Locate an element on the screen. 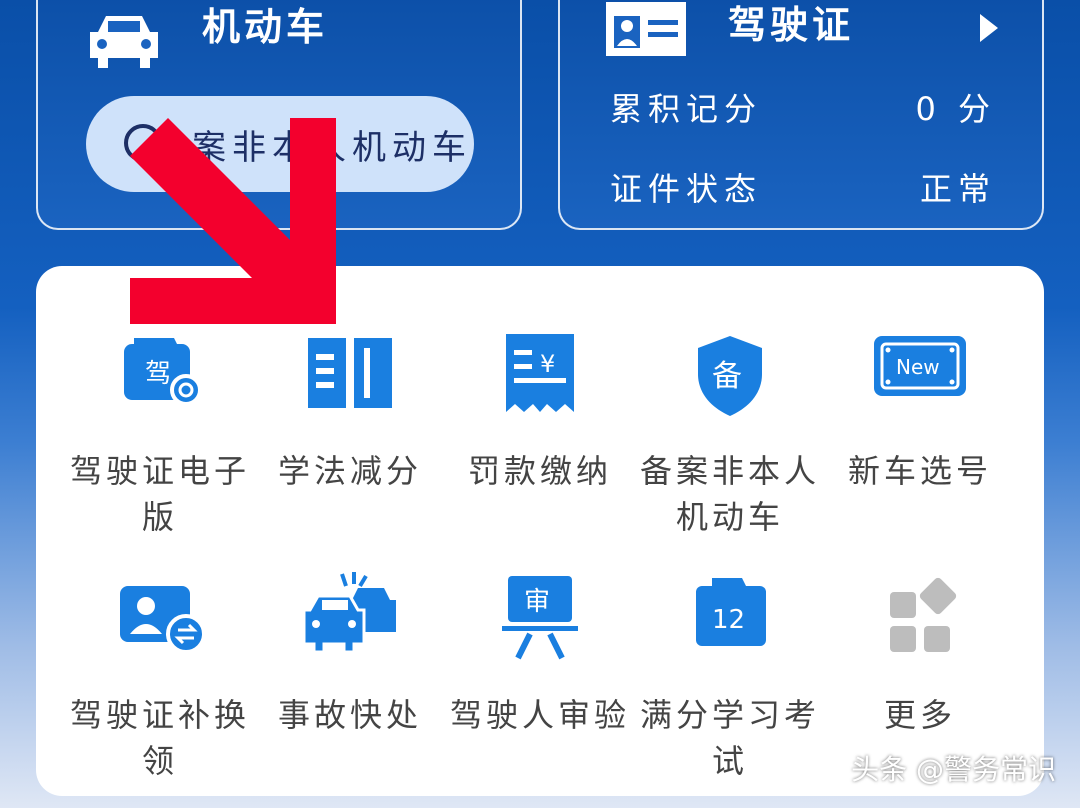 The height and width of the screenshot is (808, 1080). review-icon: 审 is located at coordinates (540, 620).